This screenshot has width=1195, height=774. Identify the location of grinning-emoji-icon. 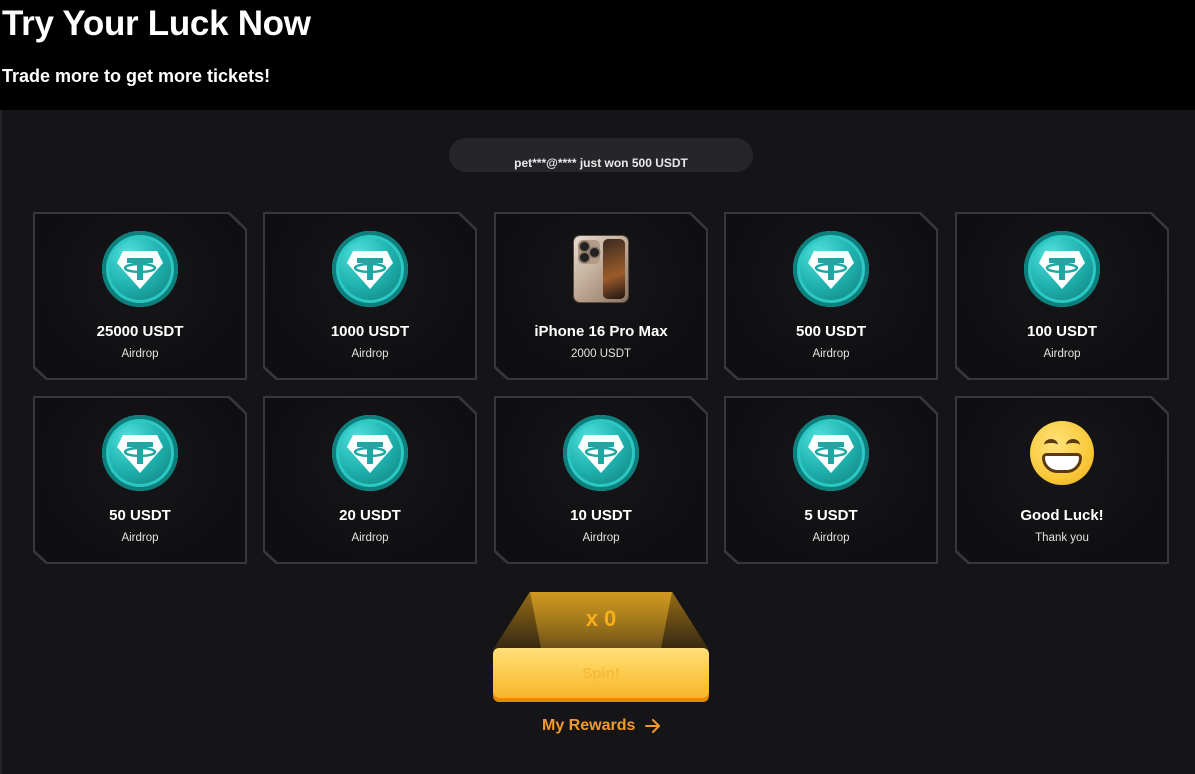
(1062, 453).